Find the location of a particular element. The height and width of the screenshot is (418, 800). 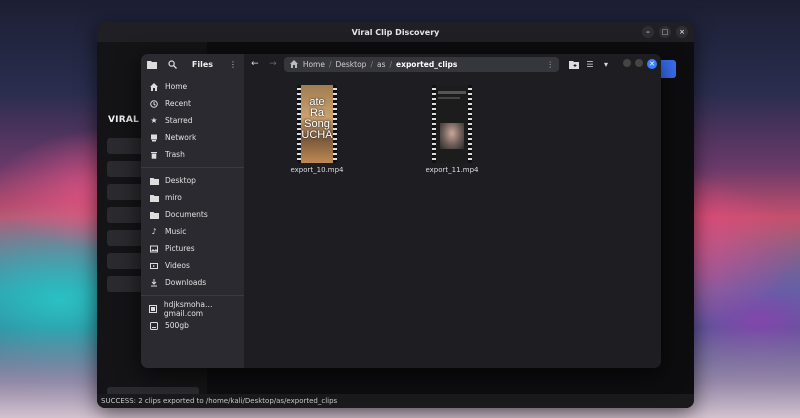

sidebar-item-label: Trash is located at coordinates (175, 154).